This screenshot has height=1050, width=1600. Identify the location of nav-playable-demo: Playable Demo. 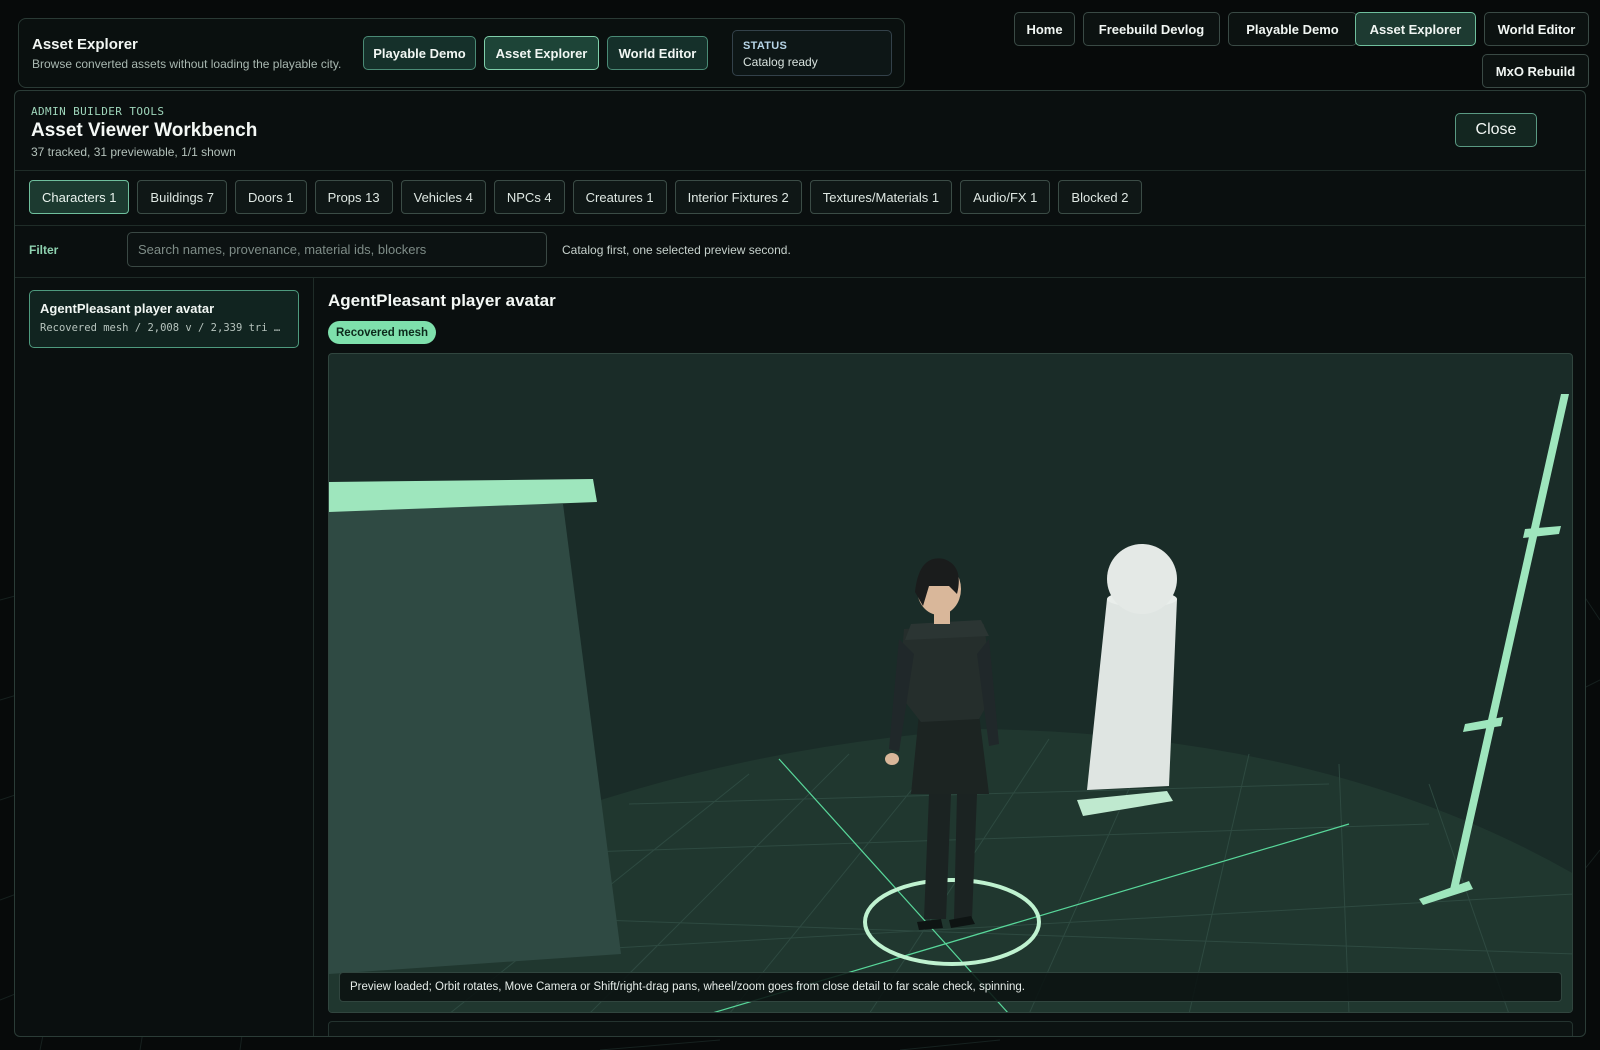
(1292, 29).